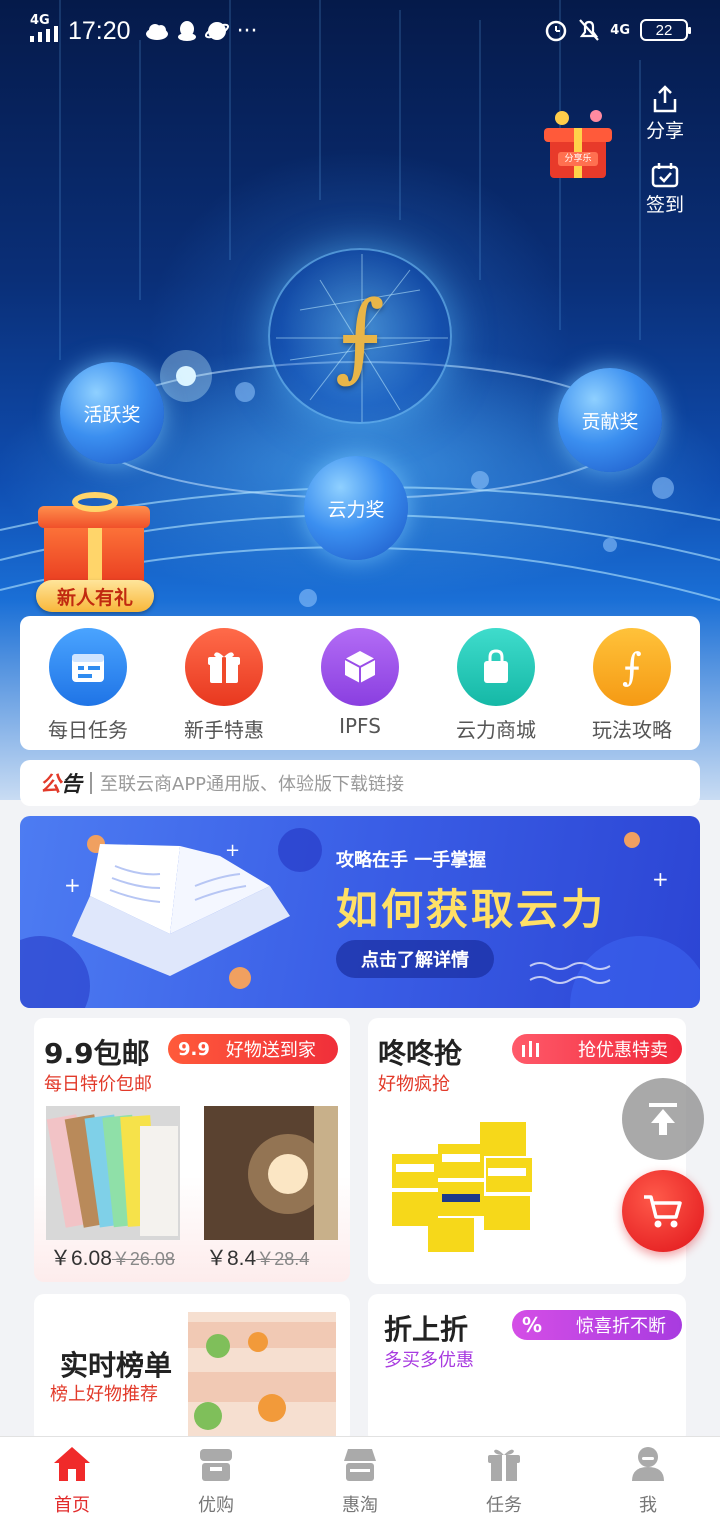 This screenshot has width=720, height=1520. I want to click on qq-icon, so click(186, 31).